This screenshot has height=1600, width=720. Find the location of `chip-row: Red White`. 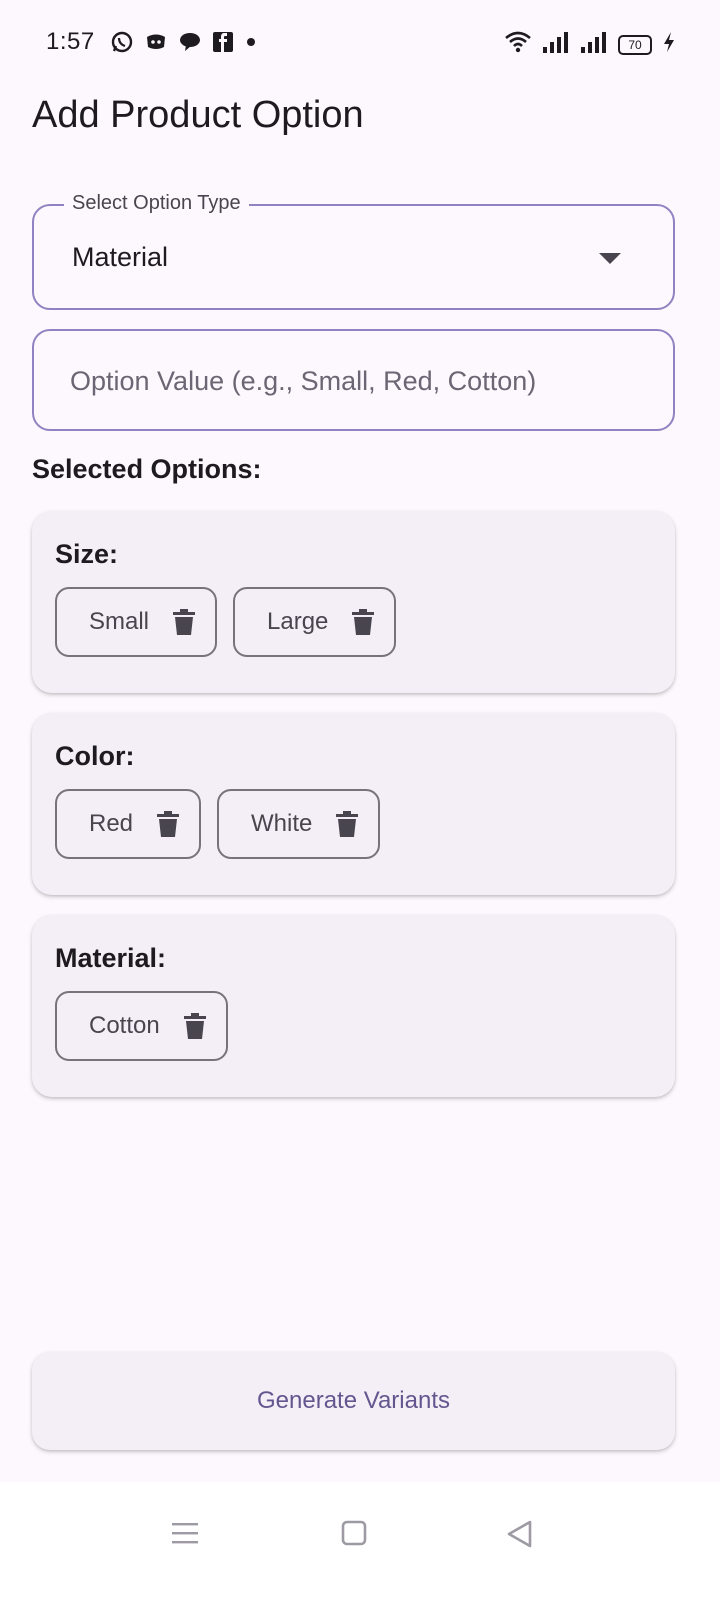

chip-row: Red White is located at coordinates (218, 824).